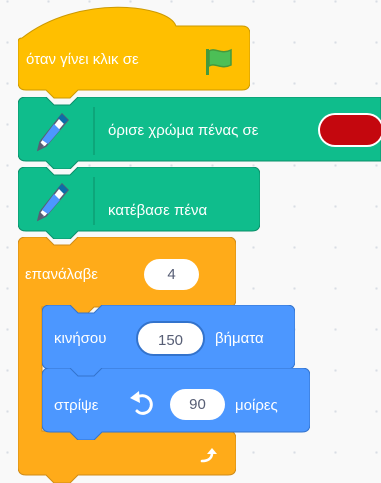 The height and width of the screenshot is (483, 381). I want to click on pen-color-swatch, so click(349, 130).